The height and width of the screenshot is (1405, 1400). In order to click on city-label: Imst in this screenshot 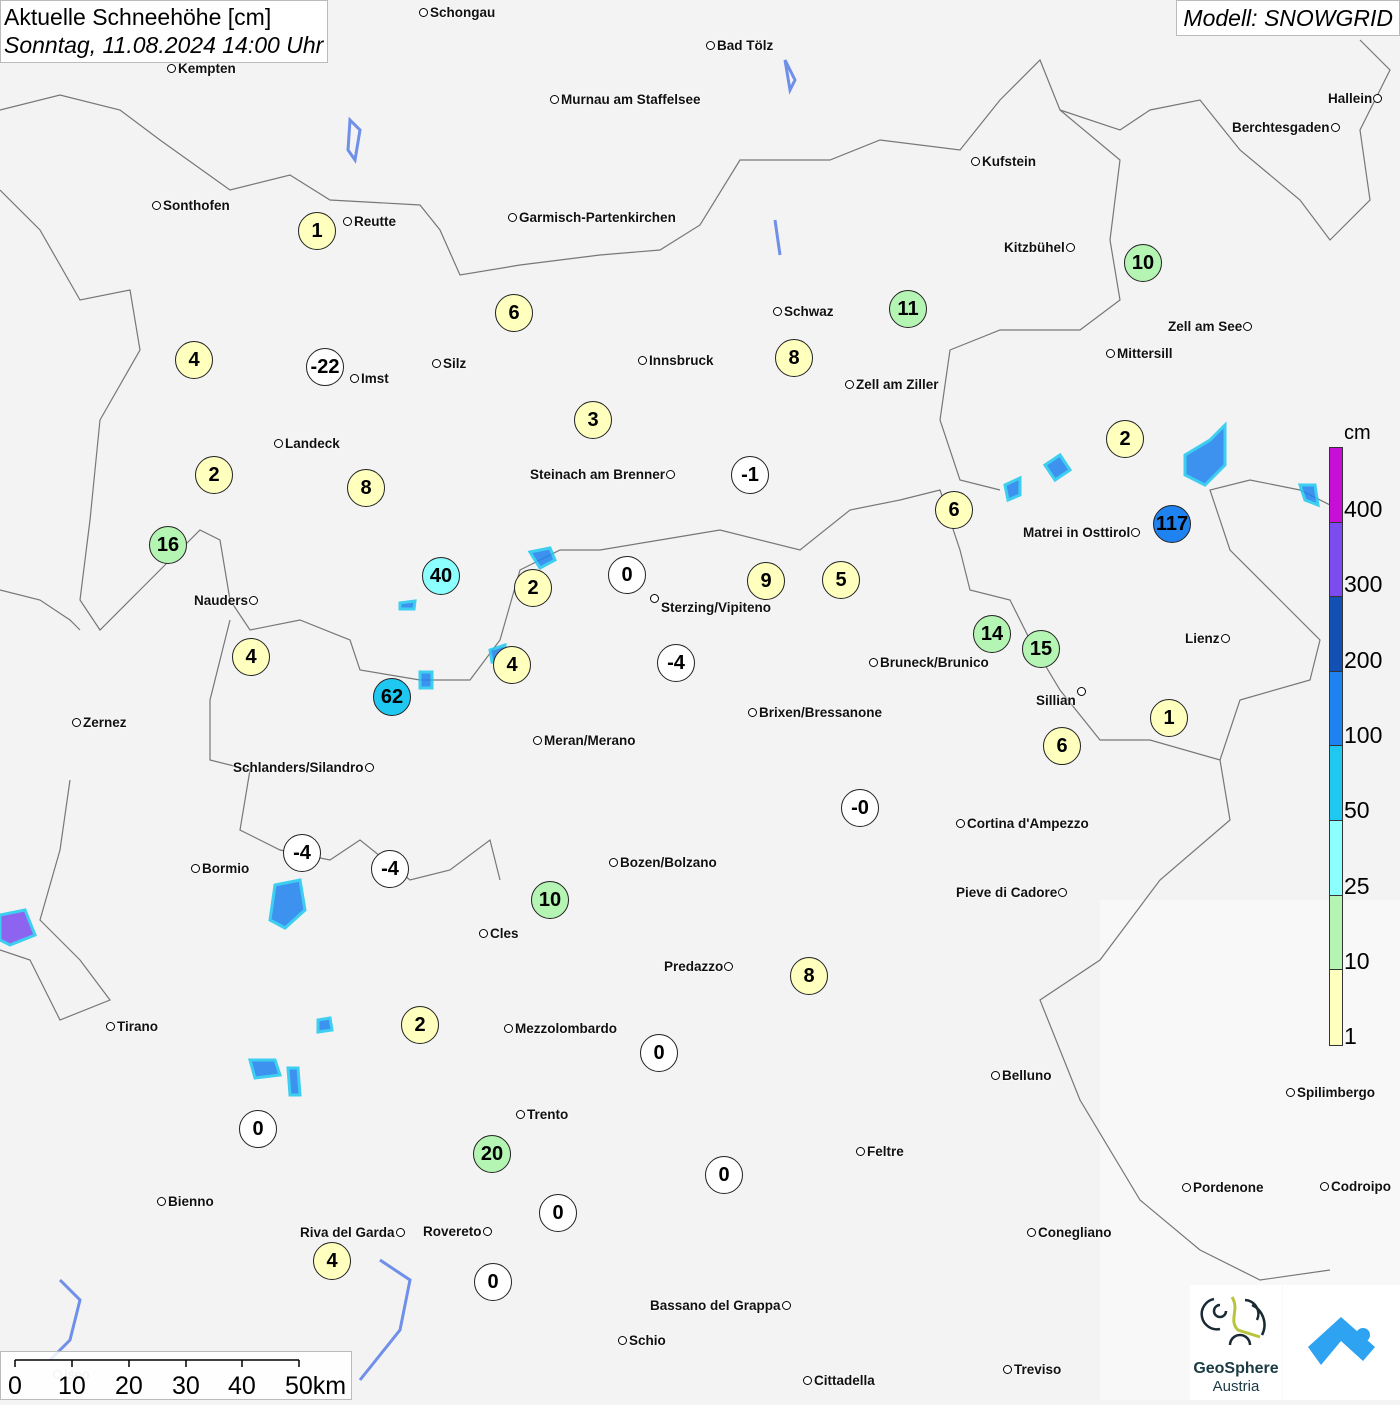, I will do `click(375, 379)`.